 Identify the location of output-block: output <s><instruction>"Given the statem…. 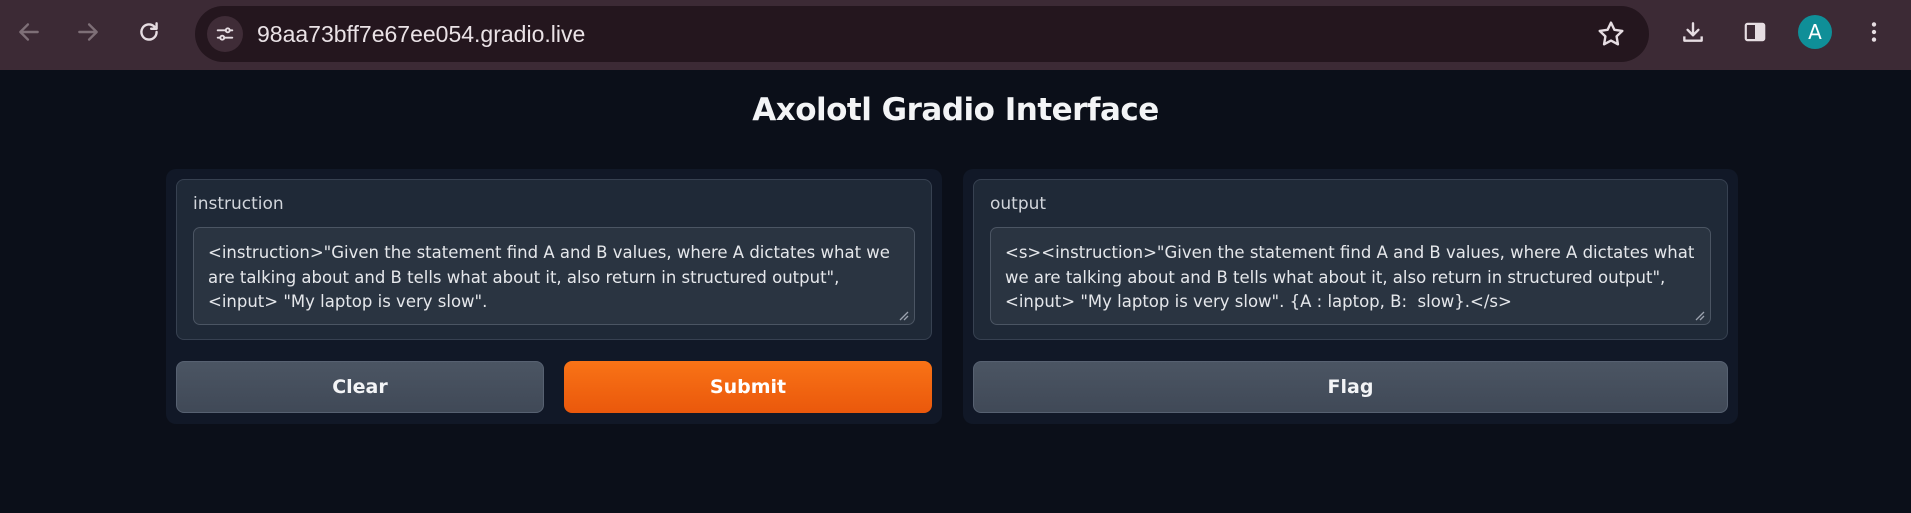
(1350, 259).